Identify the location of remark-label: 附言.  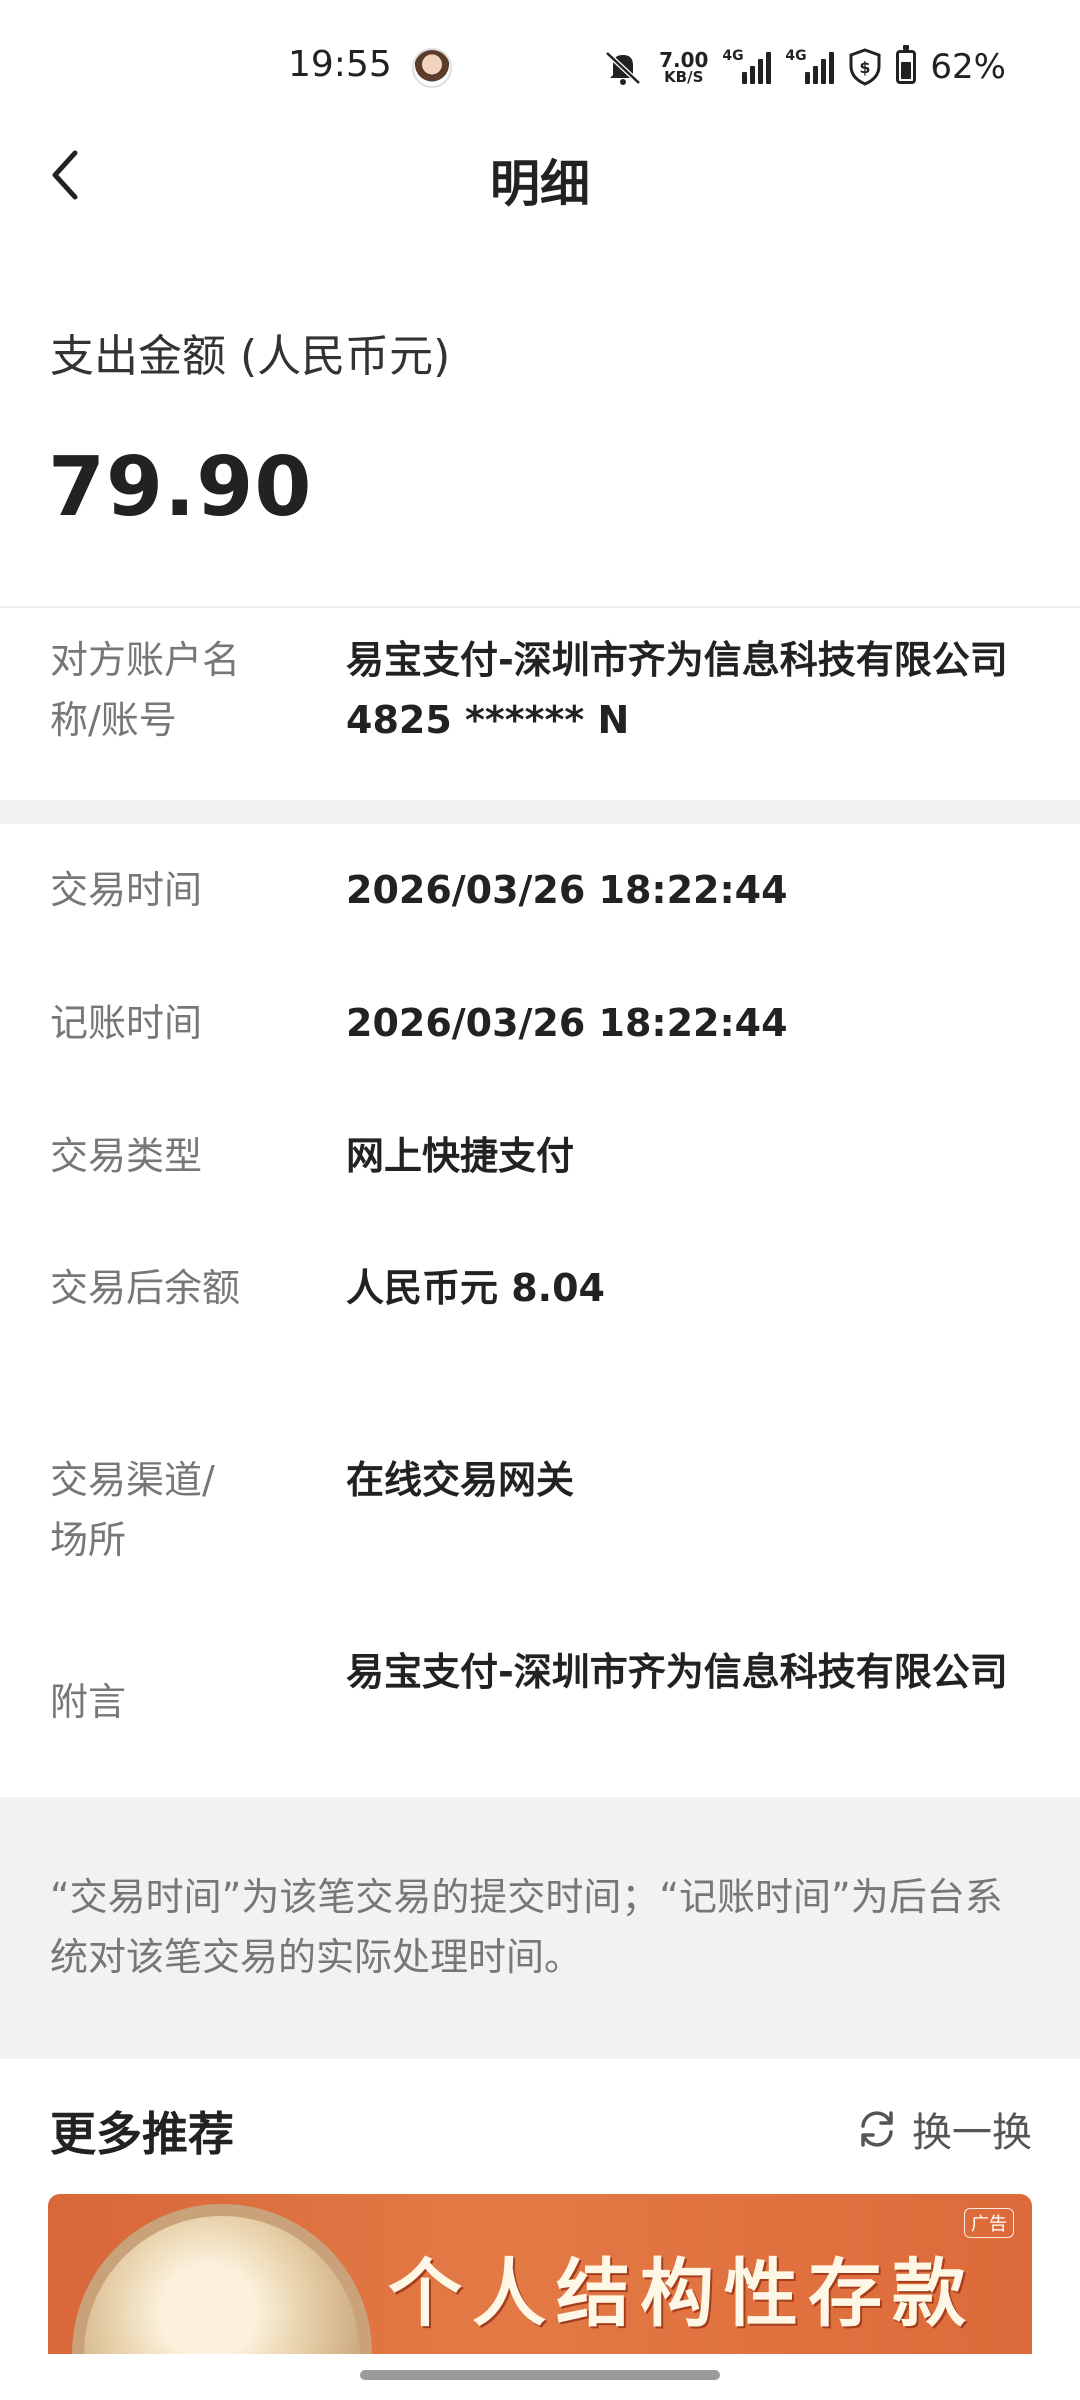
(88, 1702).